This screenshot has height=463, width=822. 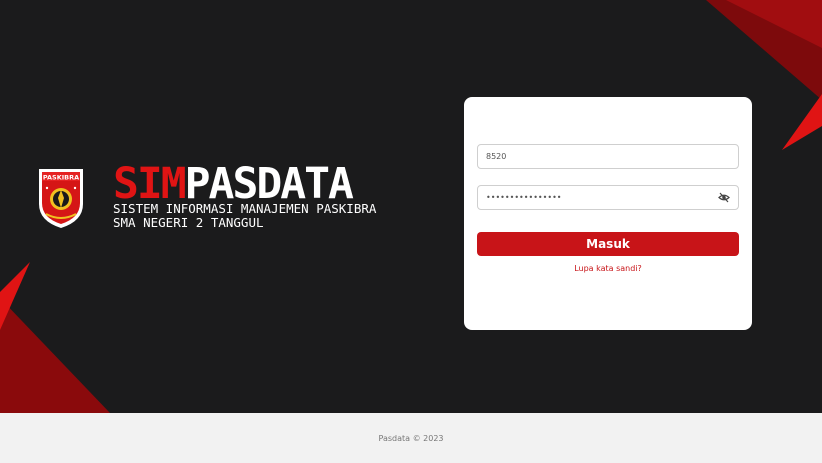 What do you see at coordinates (188, 222) in the screenshot?
I see `app-subtitle-line2: SMA NEGERI 2 TANGGUL` at bounding box center [188, 222].